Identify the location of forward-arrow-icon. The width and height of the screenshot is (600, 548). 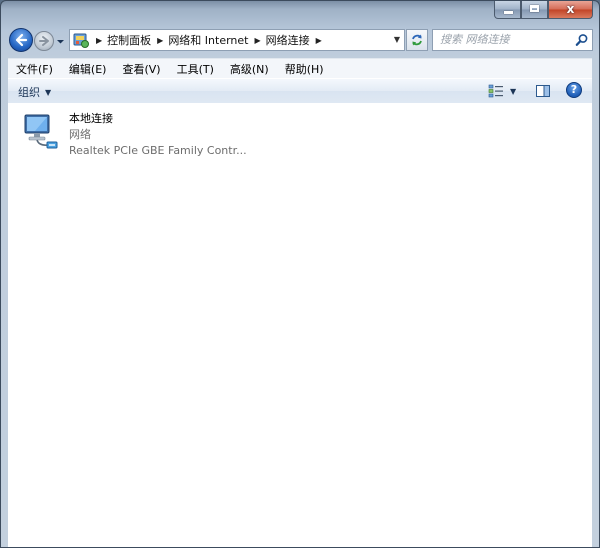
(44, 41).